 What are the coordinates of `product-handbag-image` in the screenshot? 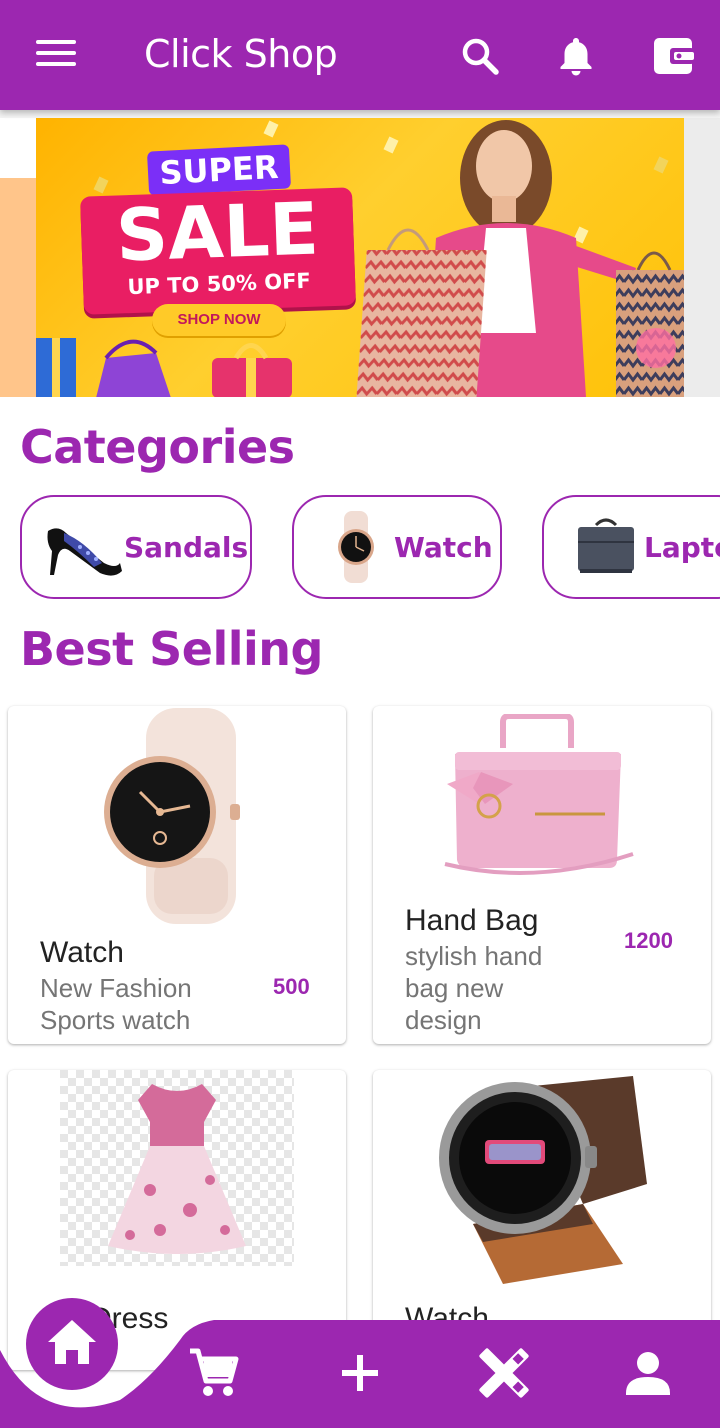 It's located at (539, 794).